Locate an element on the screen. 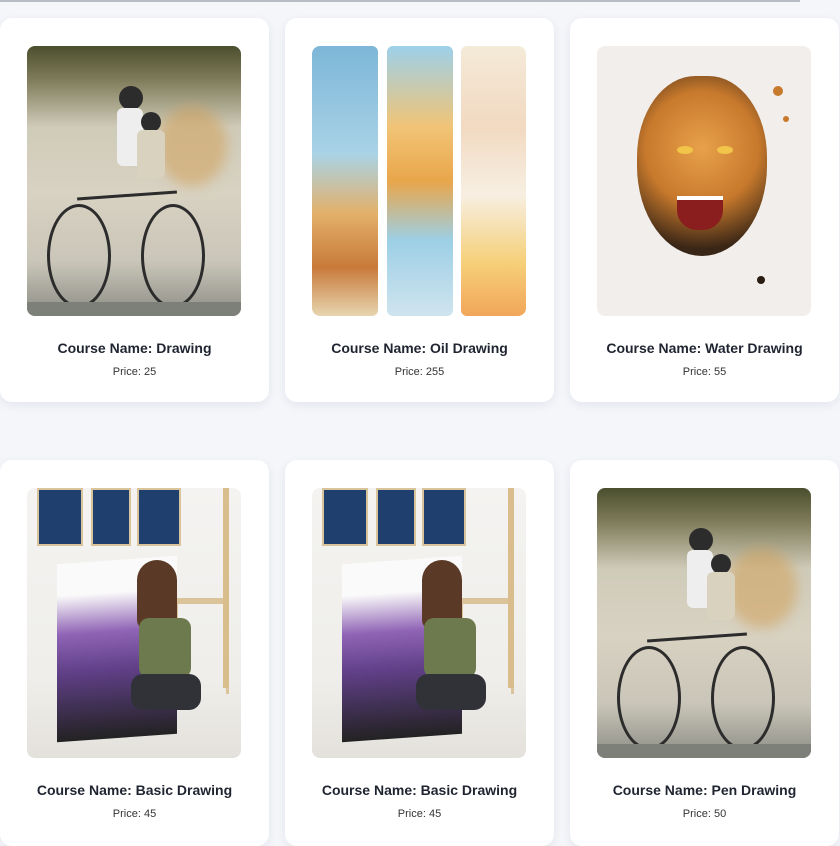  course-name: Course Name: Water Drawing is located at coordinates (704, 348).